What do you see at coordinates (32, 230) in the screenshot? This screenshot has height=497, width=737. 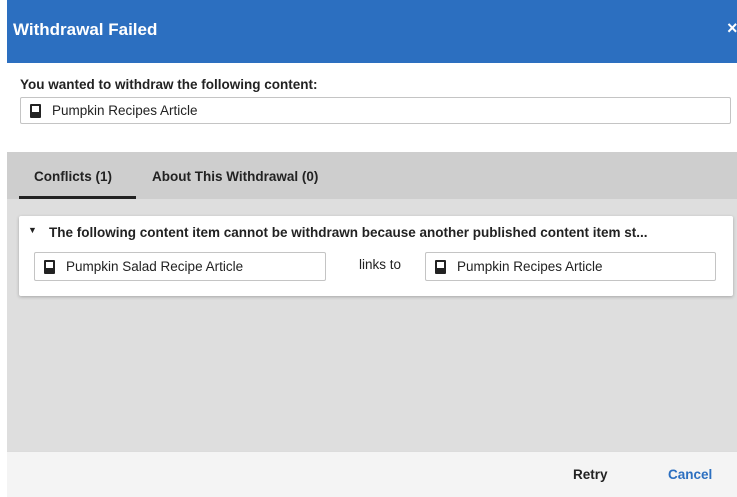 I see `caret-down-icon: ▼` at bounding box center [32, 230].